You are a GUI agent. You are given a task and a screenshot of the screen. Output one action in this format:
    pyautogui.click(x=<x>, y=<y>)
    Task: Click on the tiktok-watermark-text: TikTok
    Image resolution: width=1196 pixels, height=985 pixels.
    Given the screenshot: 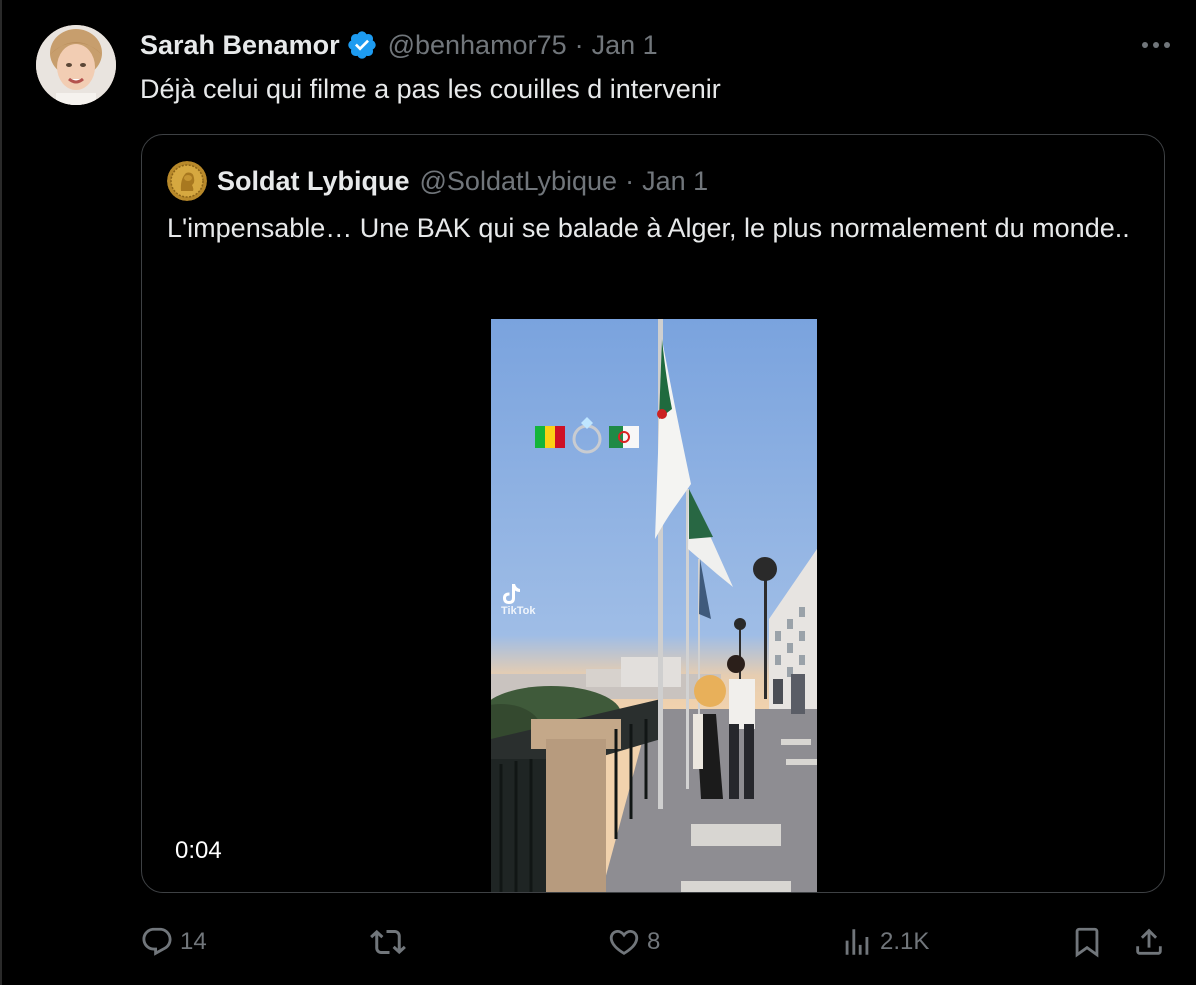 What is the action you would take?
    pyautogui.click(x=518, y=611)
    